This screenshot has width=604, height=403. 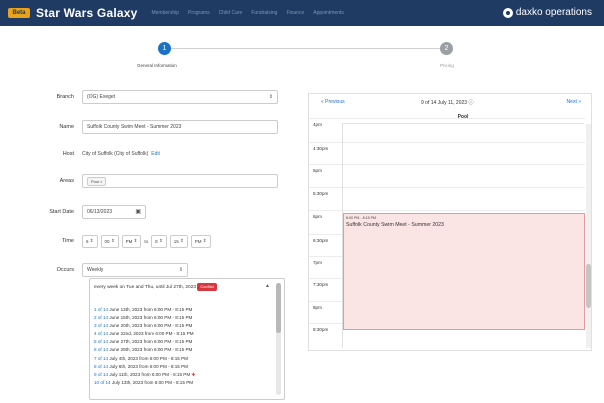 What do you see at coordinates (321, 329) in the screenshot?
I see `time-label: 8:30pm` at bounding box center [321, 329].